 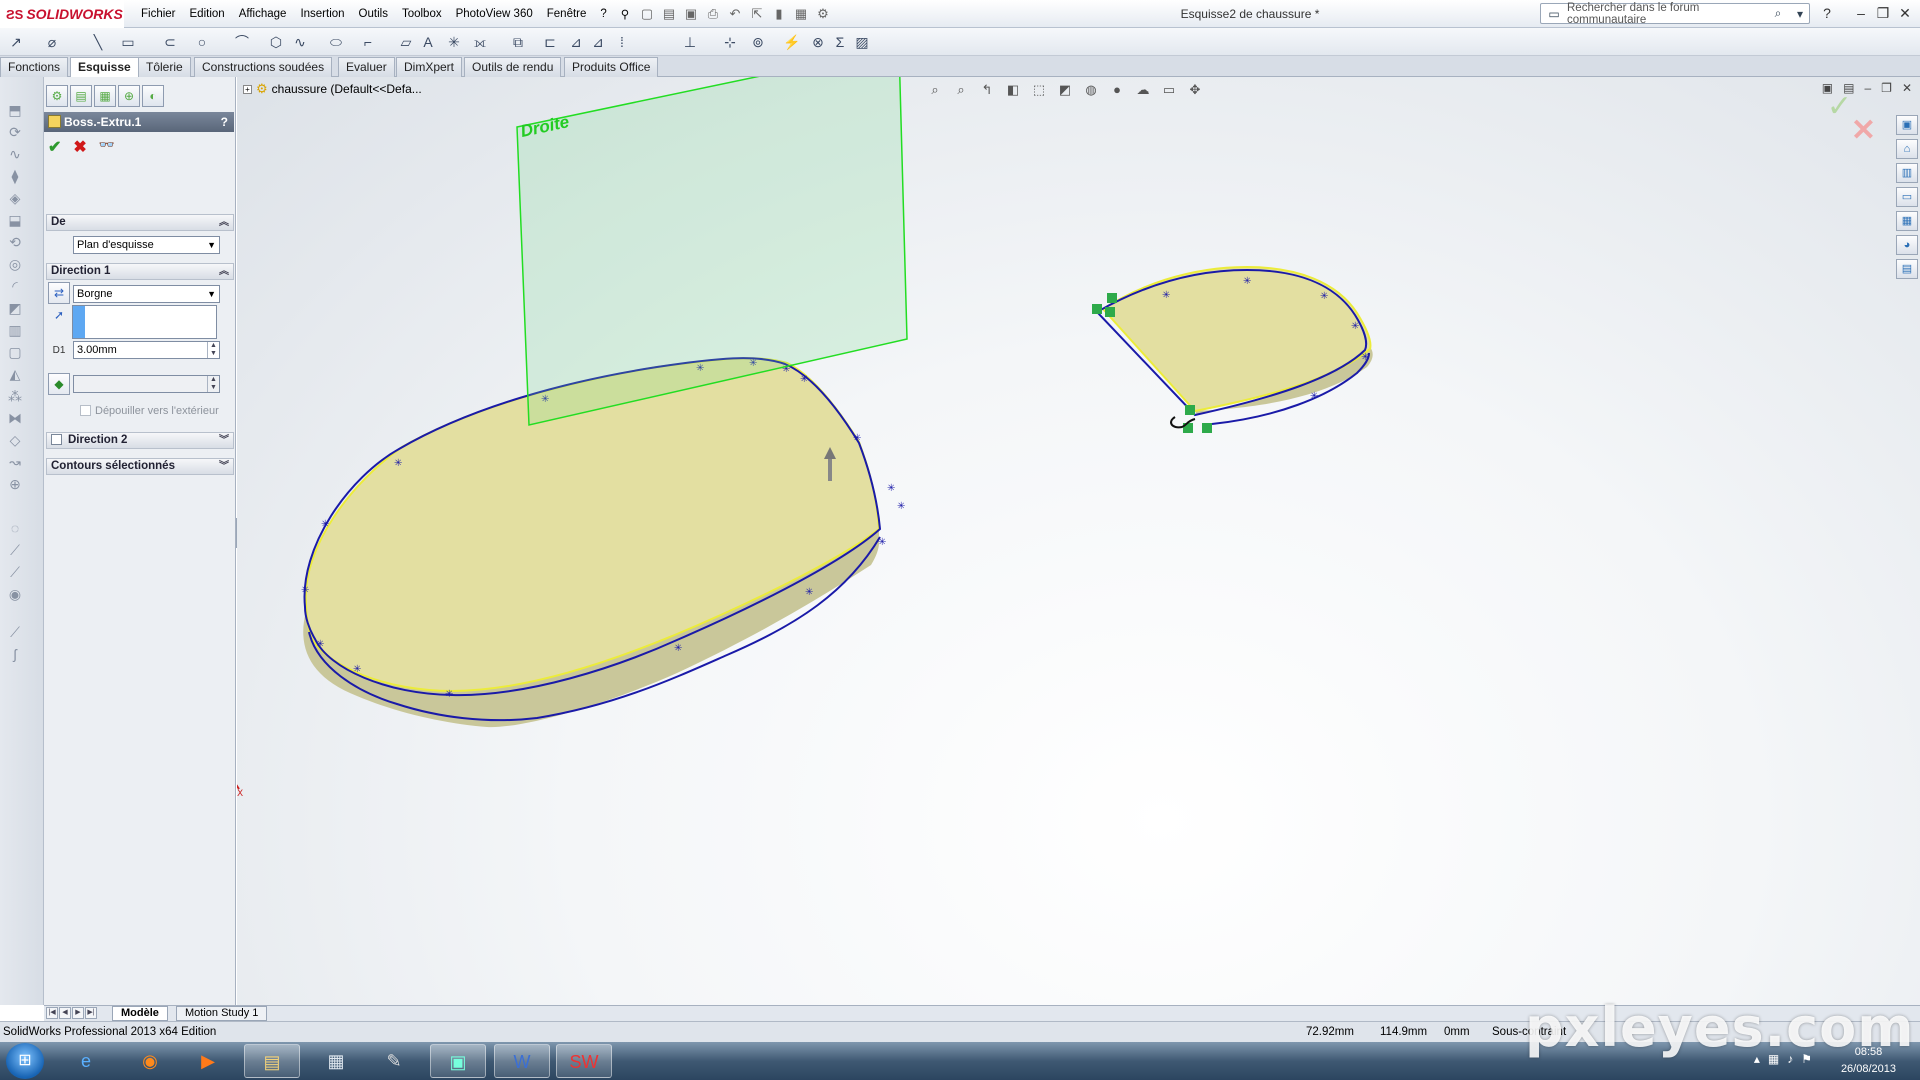 I want to click on menu-photoview: PhotoView 360, so click(x=494, y=14).